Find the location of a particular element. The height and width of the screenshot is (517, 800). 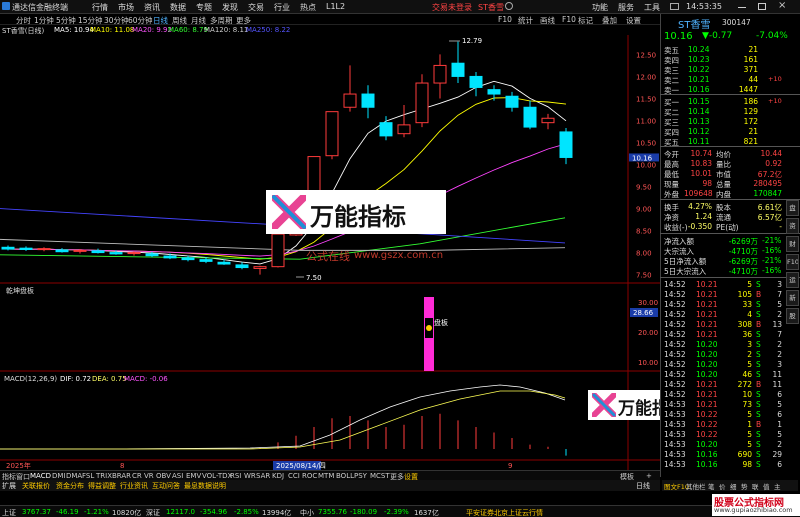

indicator-tab: FSL is located at coordinates (88, 476).